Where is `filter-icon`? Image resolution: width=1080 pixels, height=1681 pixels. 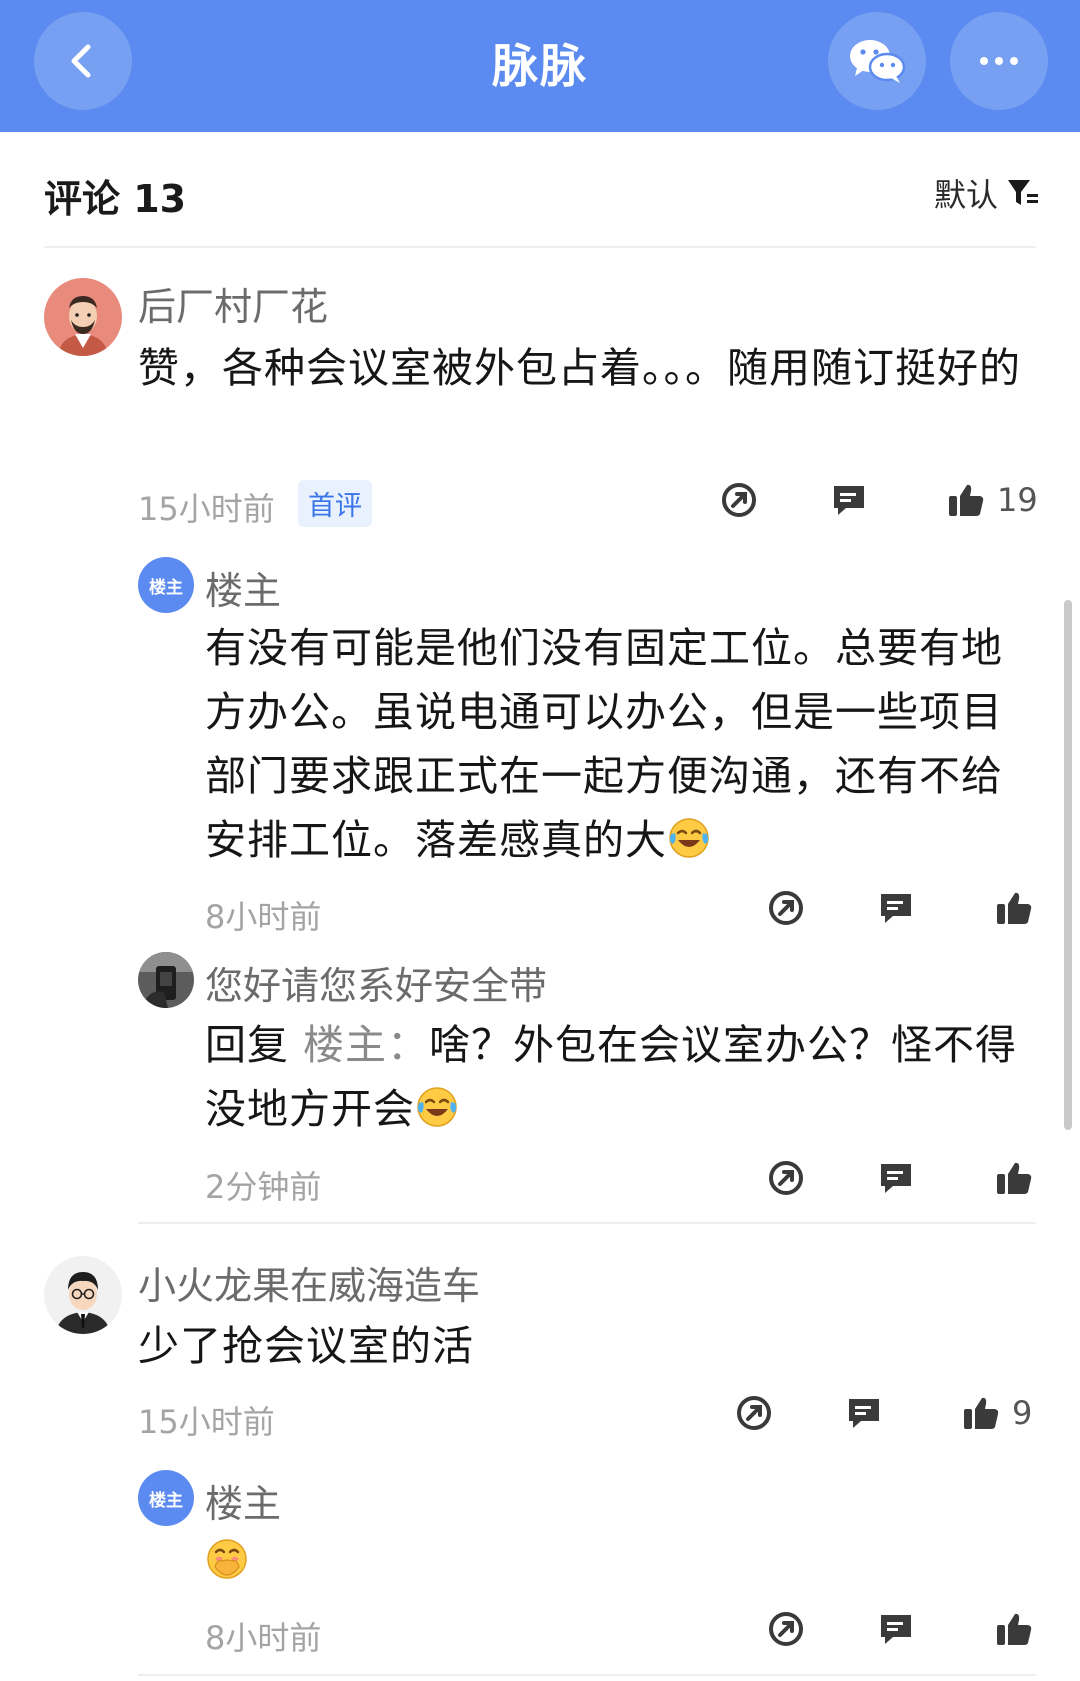
filter-icon is located at coordinates (1023, 192).